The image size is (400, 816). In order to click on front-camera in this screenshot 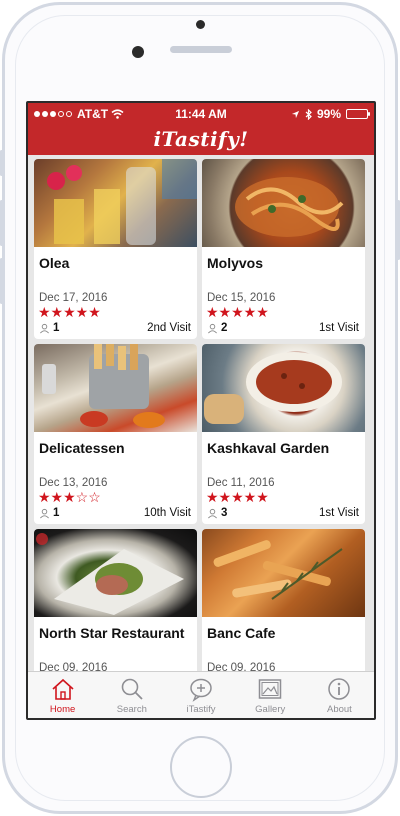, I will do `click(138, 52)`.